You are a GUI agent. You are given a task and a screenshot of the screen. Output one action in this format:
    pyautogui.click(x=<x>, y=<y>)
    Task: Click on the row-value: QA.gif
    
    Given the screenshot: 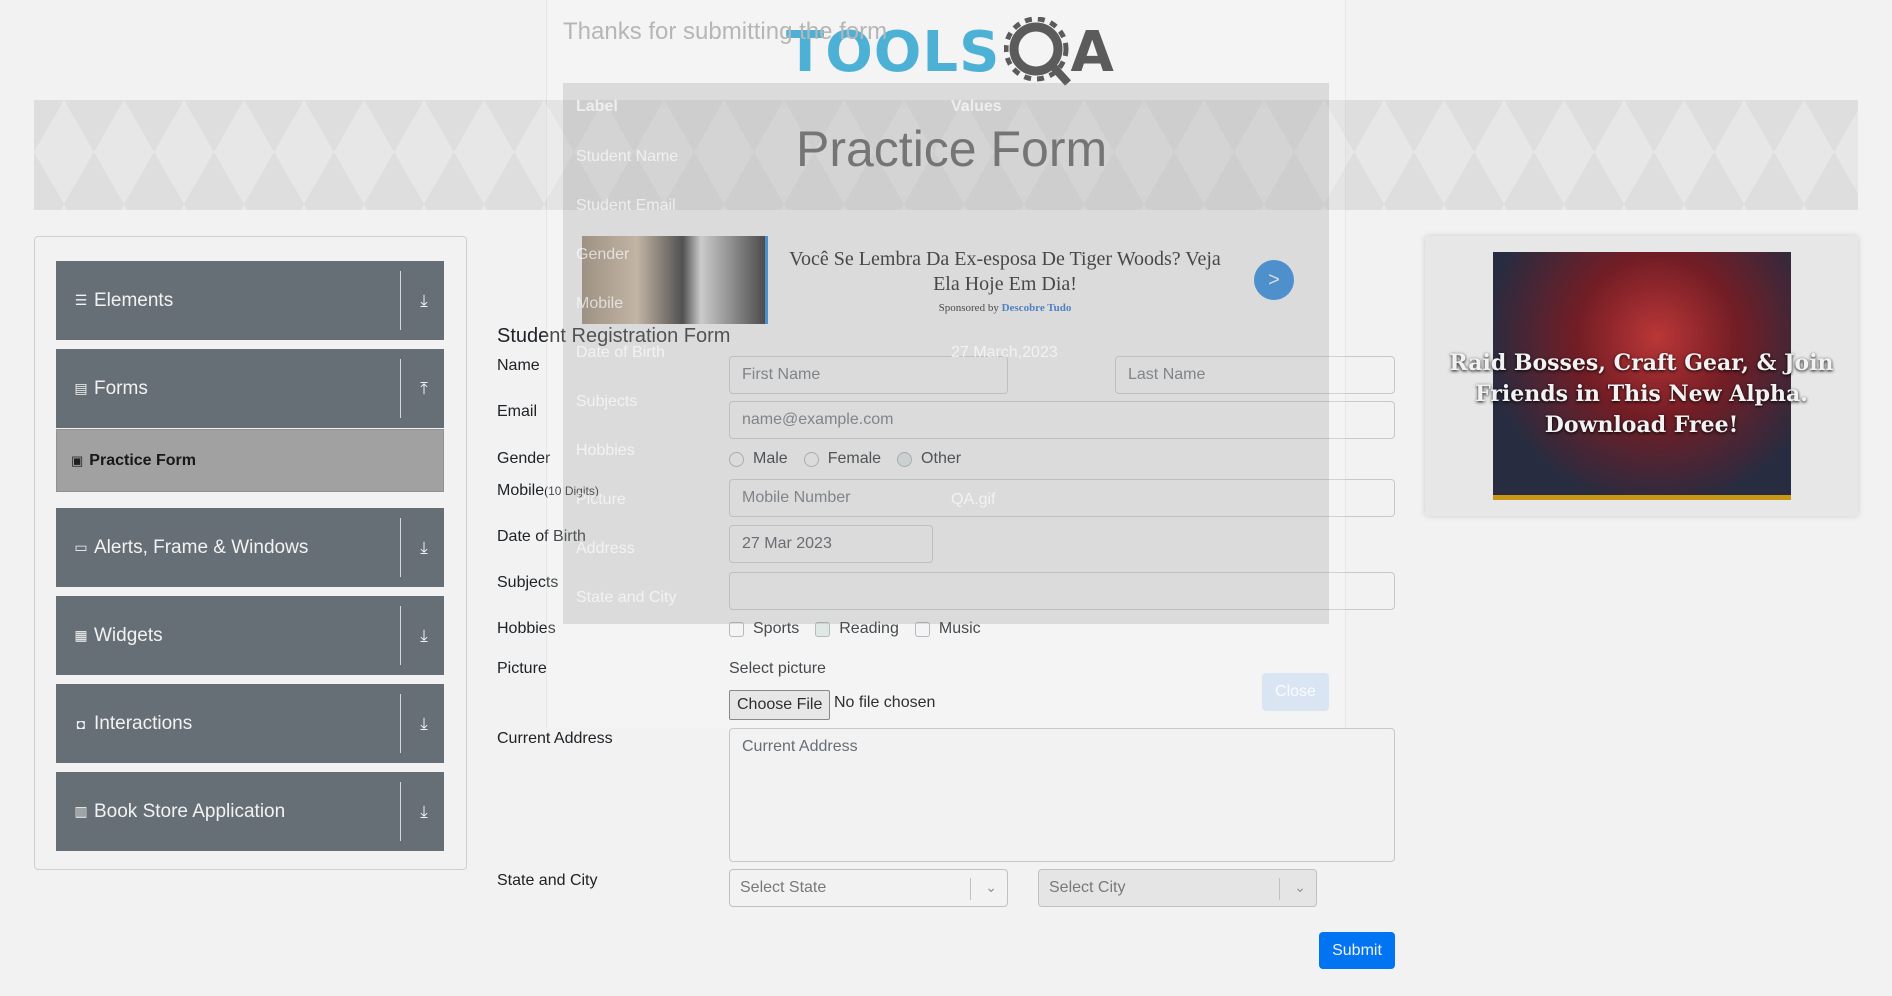 What is the action you would take?
    pyautogui.click(x=973, y=499)
    